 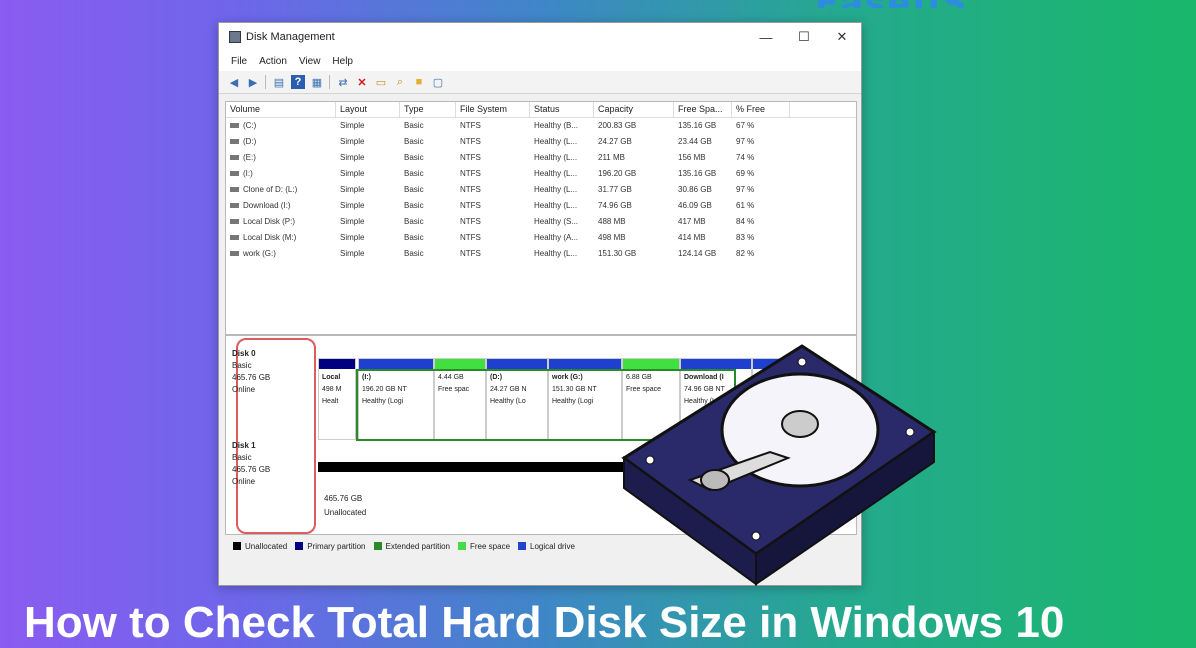 I want to click on legend-label: Primary partition, so click(x=336, y=546).